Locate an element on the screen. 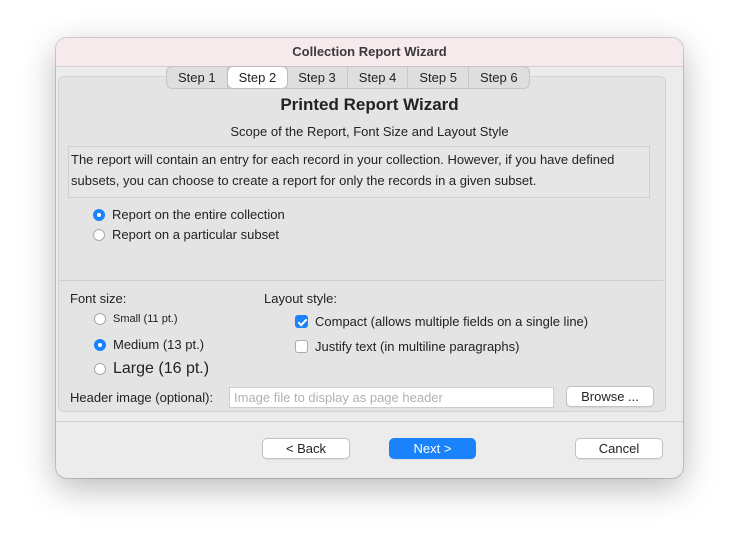  section-divider is located at coordinates (361, 280).